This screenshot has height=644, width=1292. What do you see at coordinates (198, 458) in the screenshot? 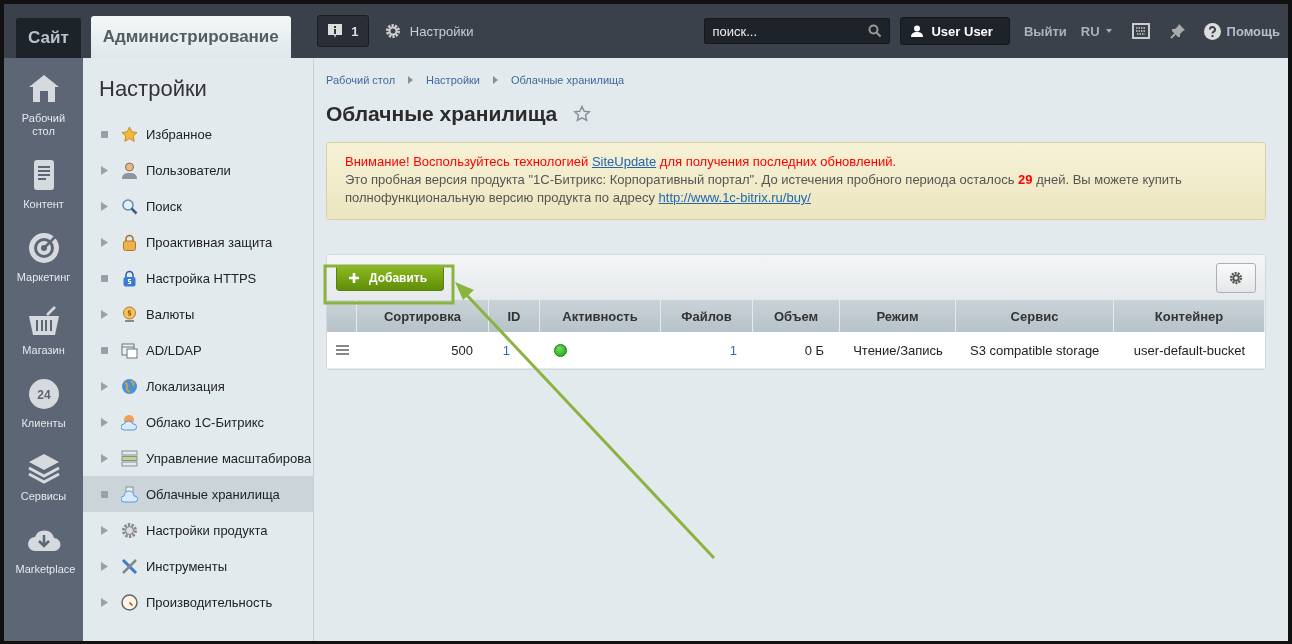
I see `sidebar-item: Управление масштабирова` at bounding box center [198, 458].